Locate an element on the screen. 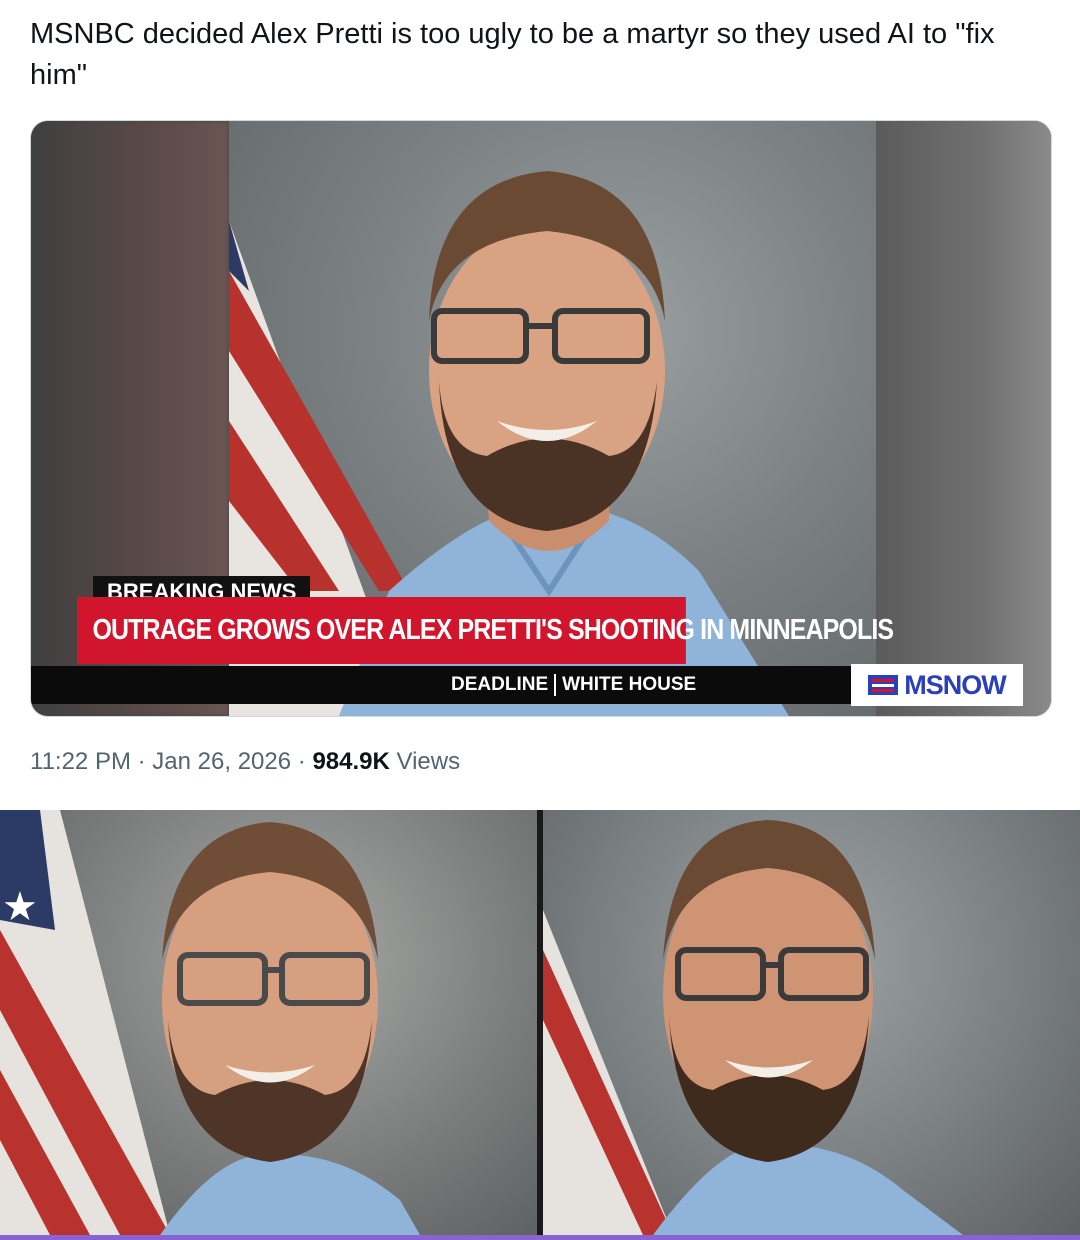 The image size is (1080, 1240). tweet-time: 11:22 PM is located at coordinates (80, 761).